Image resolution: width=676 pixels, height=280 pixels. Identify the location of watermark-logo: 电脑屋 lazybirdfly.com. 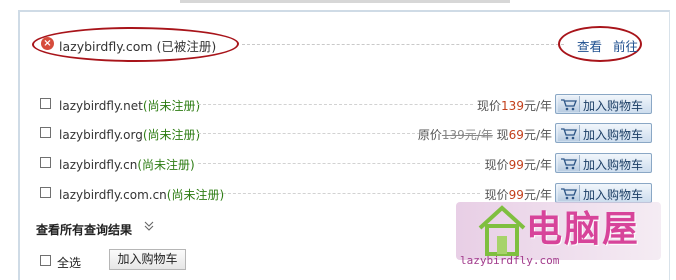
(566, 235).